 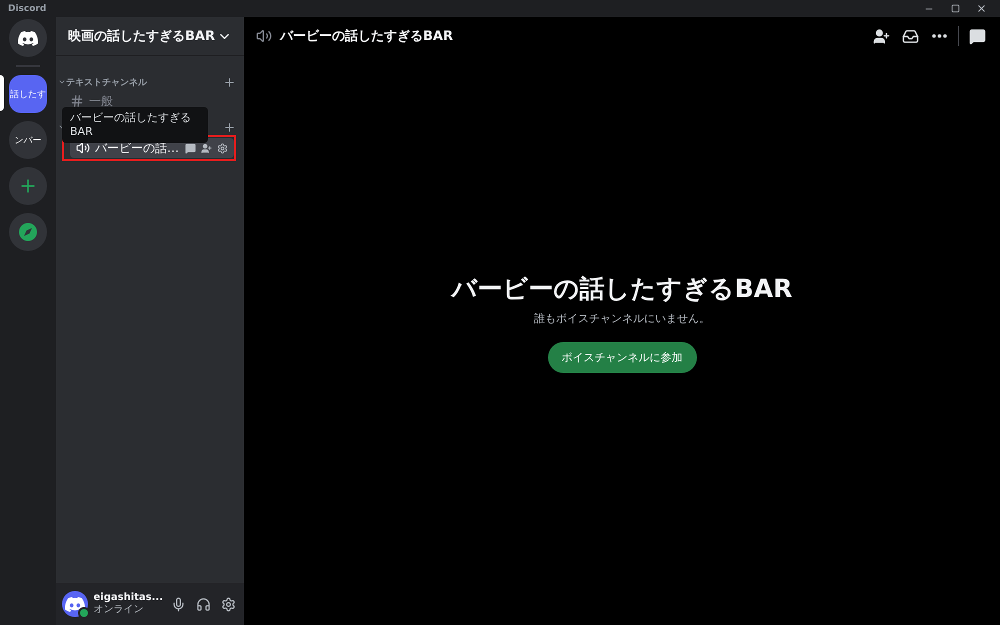 I want to click on user-avatar, so click(x=75, y=604).